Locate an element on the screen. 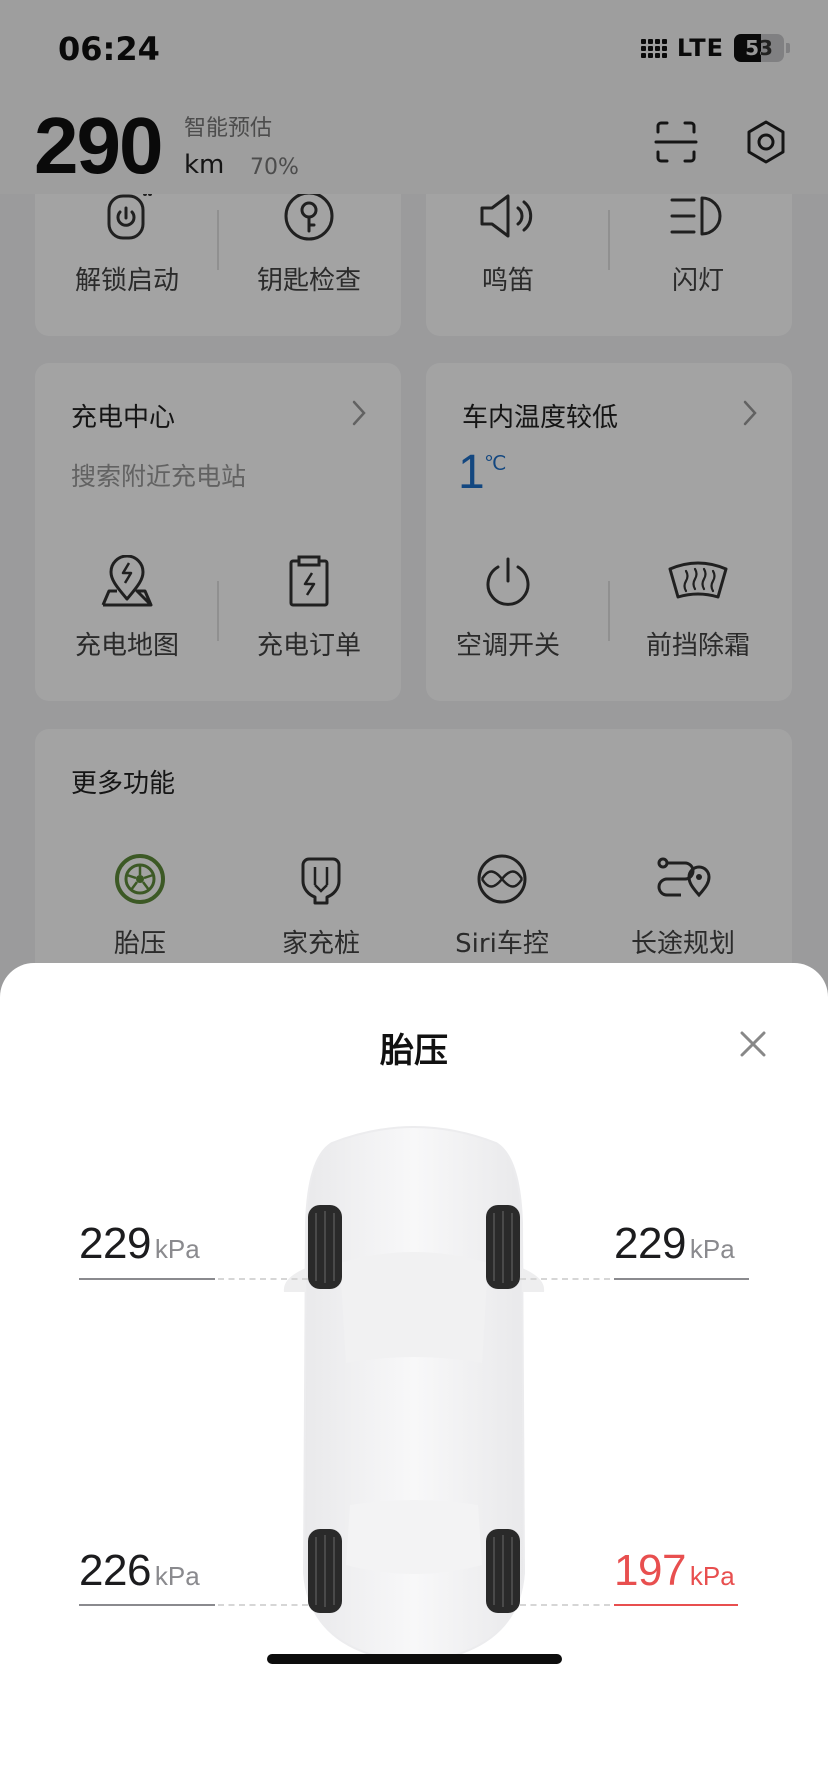  front-right-pressure: 229 kPa is located at coordinates (684, 1244).